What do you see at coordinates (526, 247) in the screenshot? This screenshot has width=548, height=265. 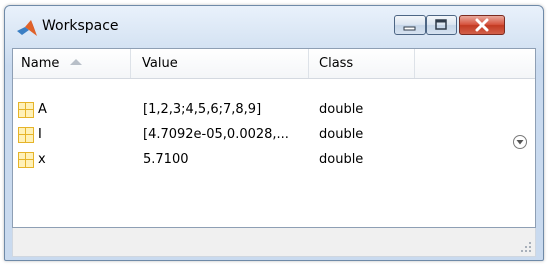 I see `resize-grip-icon` at bounding box center [526, 247].